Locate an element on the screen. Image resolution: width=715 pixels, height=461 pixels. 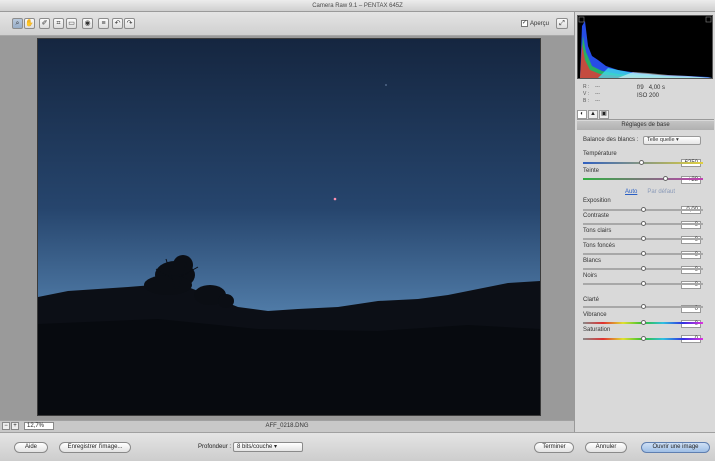
highlights-thumb is located at coordinates (643, 238).